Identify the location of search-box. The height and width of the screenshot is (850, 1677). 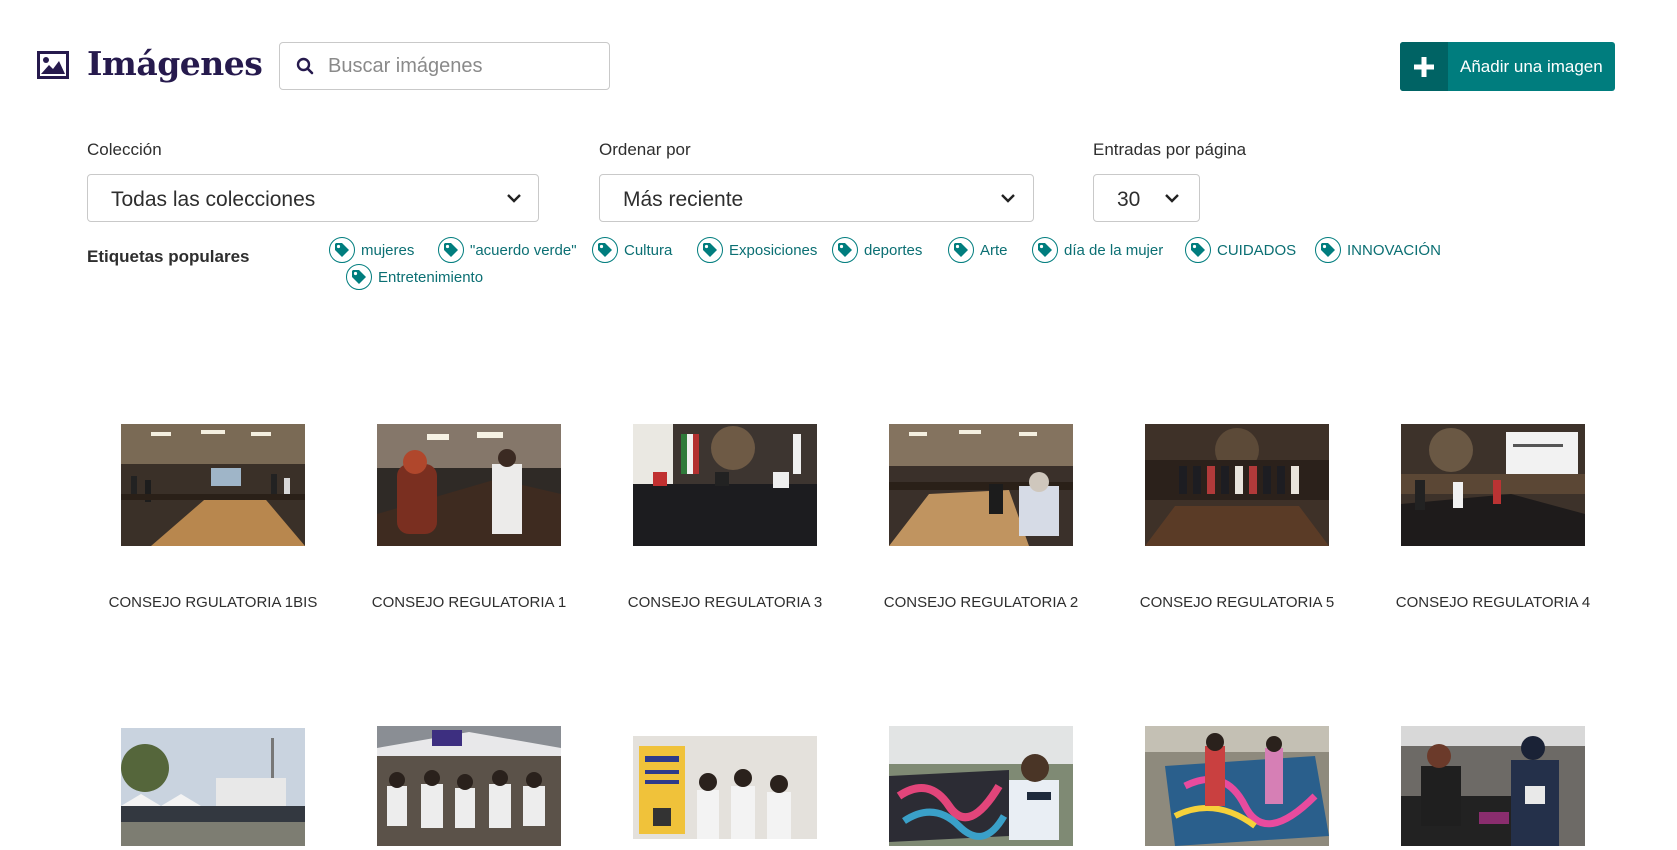
(444, 66).